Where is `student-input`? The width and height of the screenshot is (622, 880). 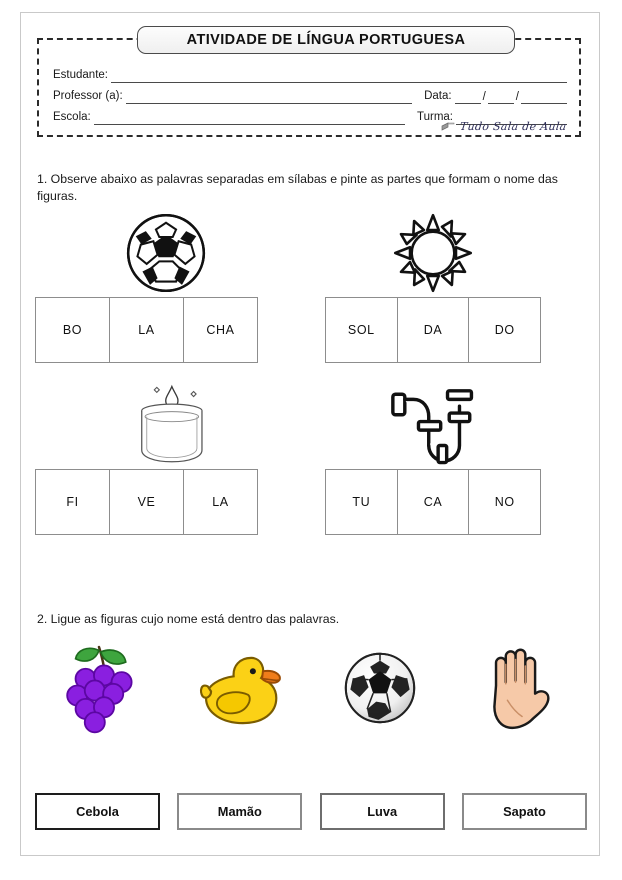
student-input is located at coordinates (338, 76).